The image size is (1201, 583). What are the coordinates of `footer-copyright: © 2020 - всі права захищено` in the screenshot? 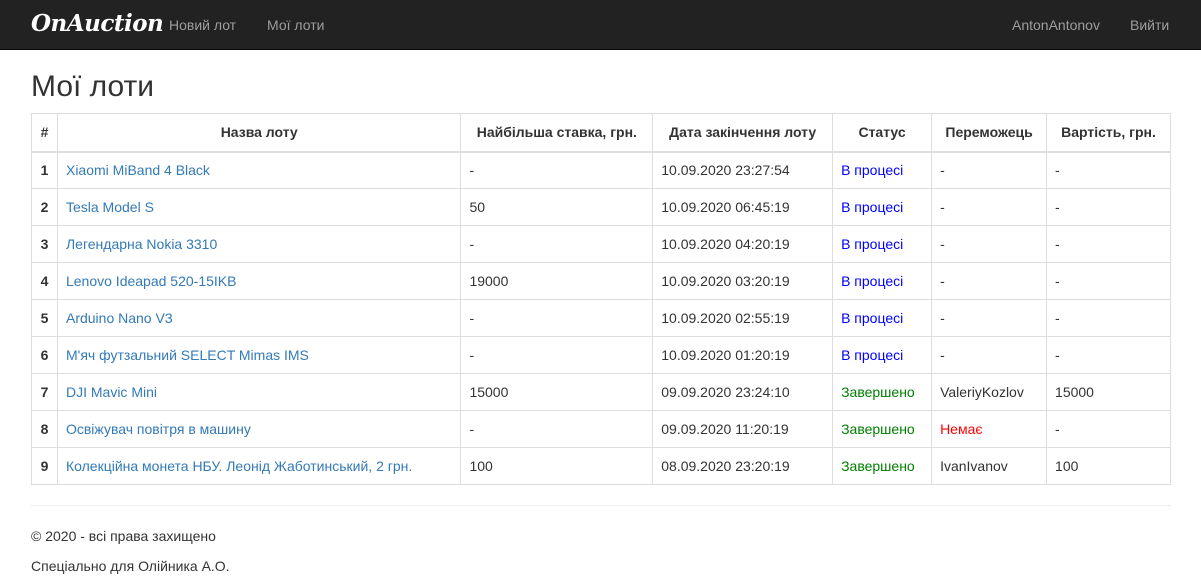 It's located at (123, 536).